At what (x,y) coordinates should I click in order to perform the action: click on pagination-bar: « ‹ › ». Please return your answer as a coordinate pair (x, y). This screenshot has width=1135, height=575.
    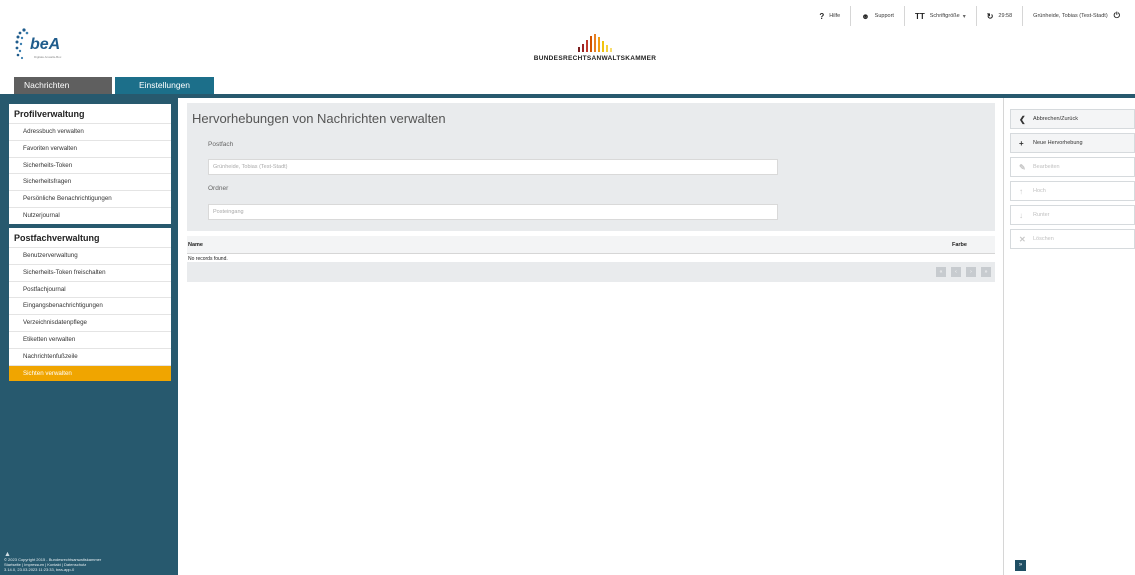
    Looking at the image, I should click on (591, 272).